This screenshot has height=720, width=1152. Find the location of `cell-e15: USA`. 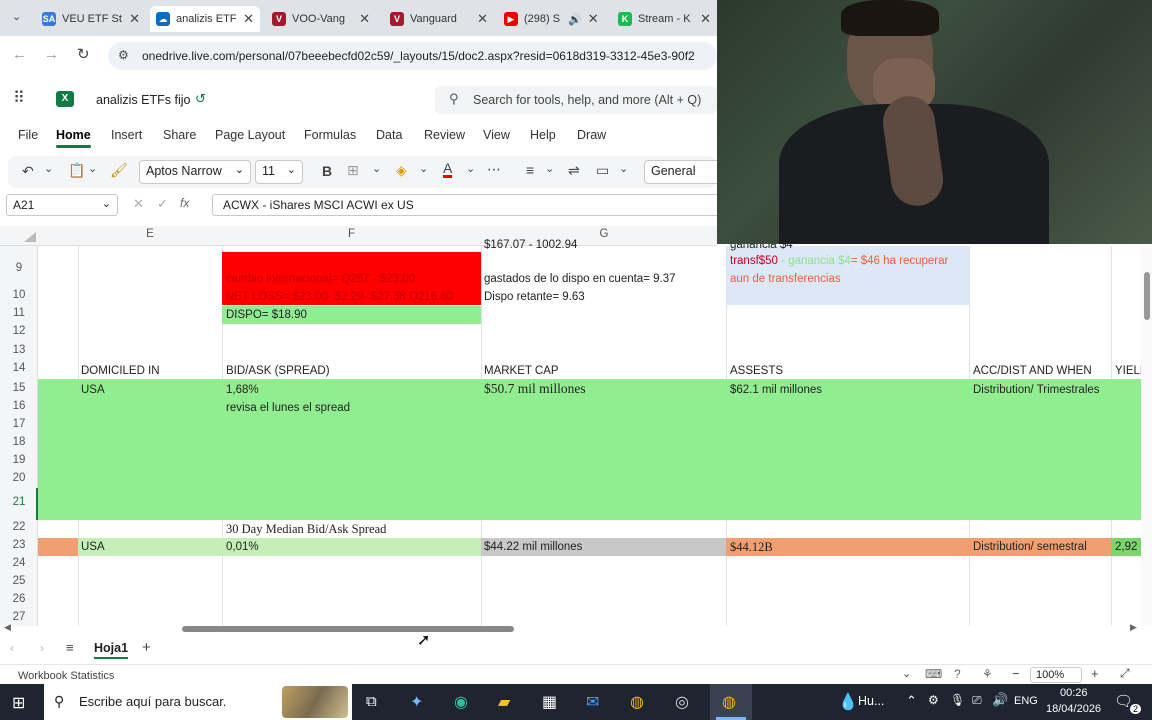

cell-e15: USA is located at coordinates (92, 390).